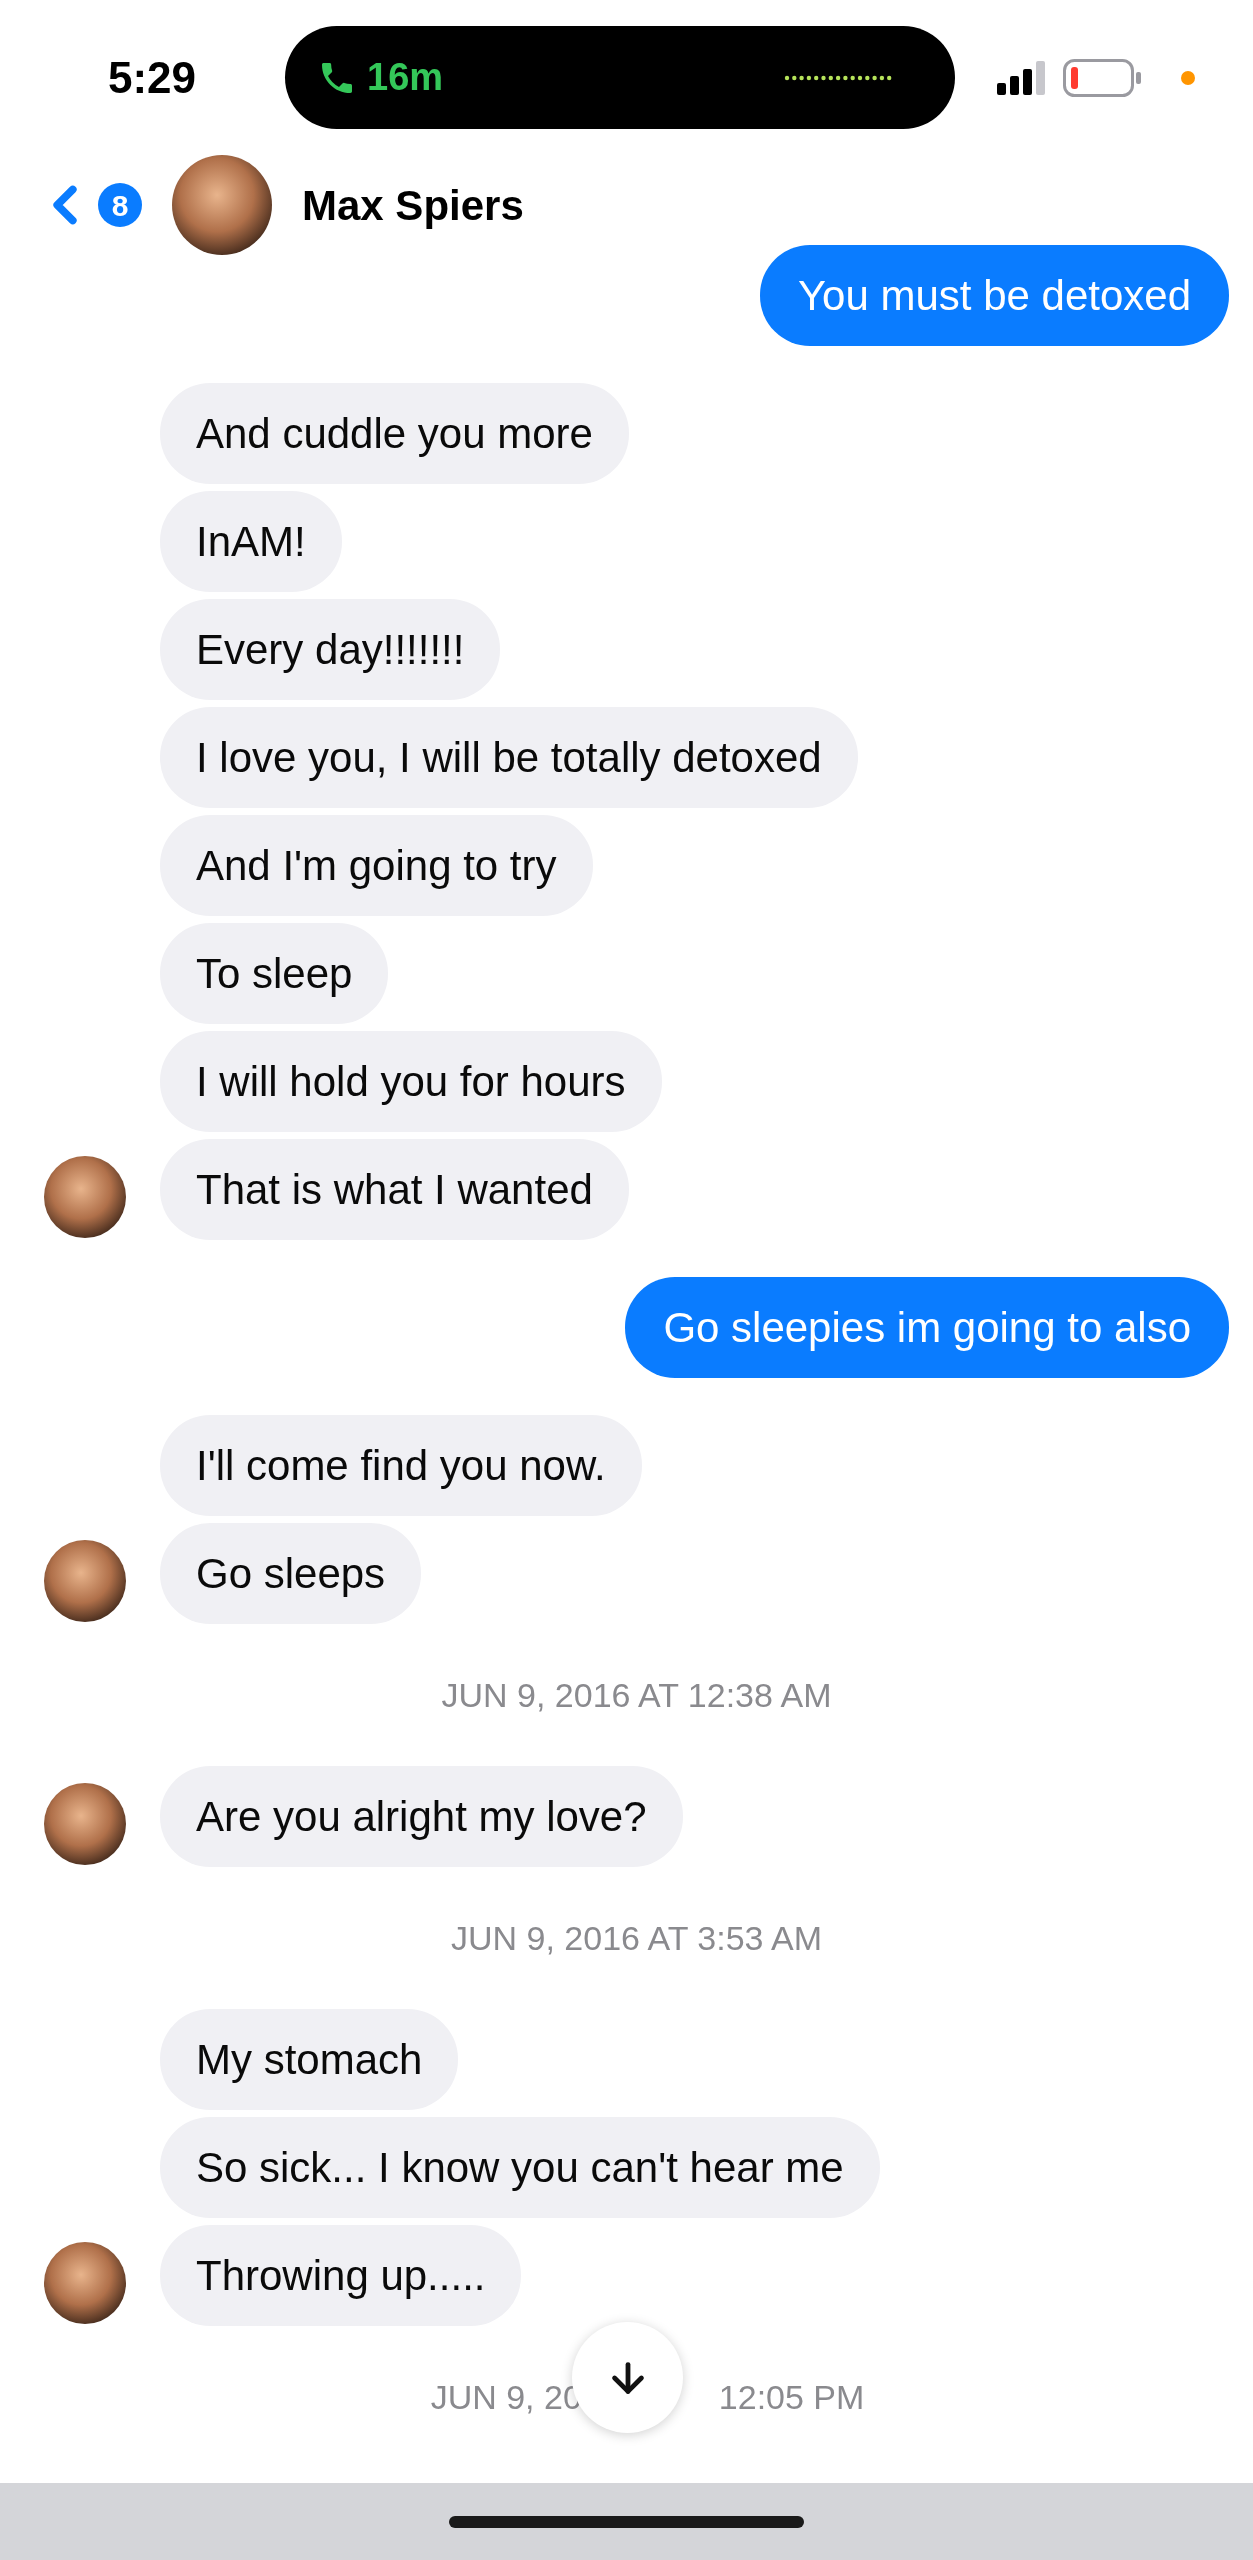 The height and width of the screenshot is (2560, 1253). I want to click on battery-icon, so click(1103, 77).